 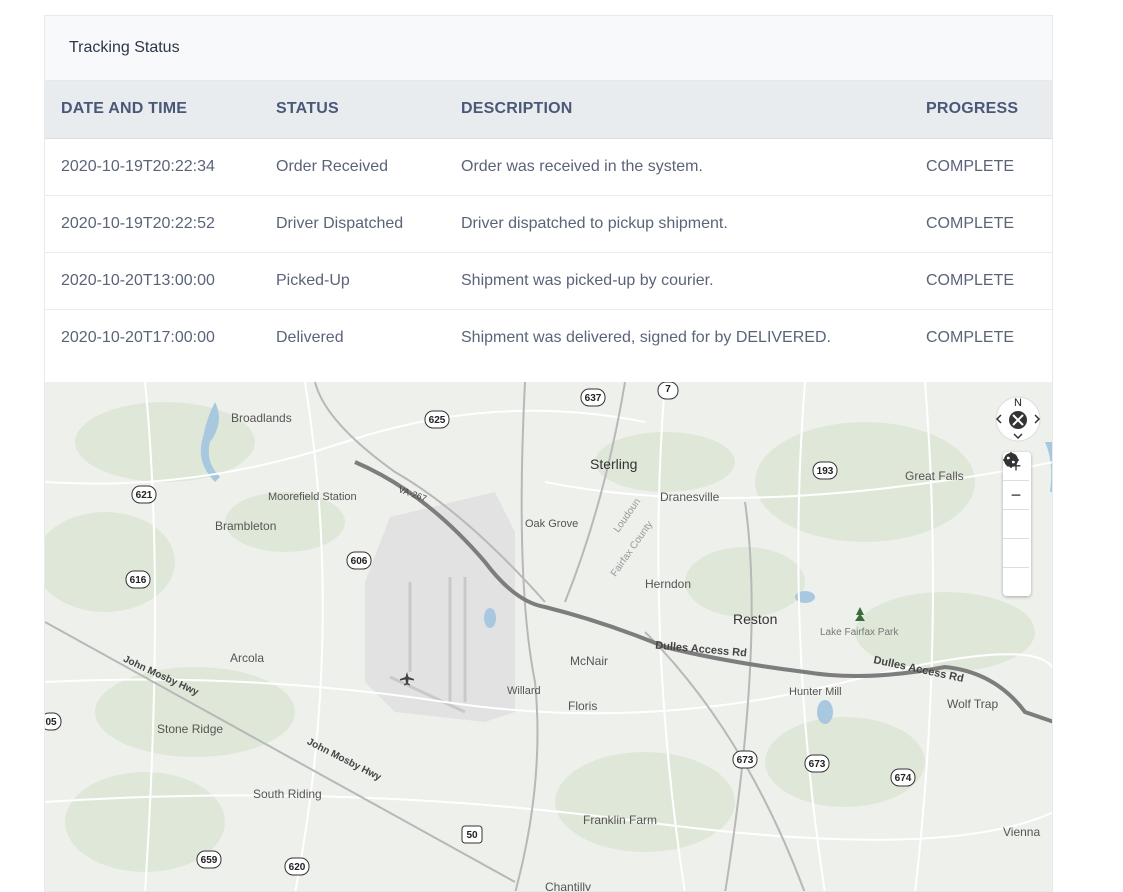 What do you see at coordinates (352, 167) in the screenshot?
I see `cell-status: Order Received` at bounding box center [352, 167].